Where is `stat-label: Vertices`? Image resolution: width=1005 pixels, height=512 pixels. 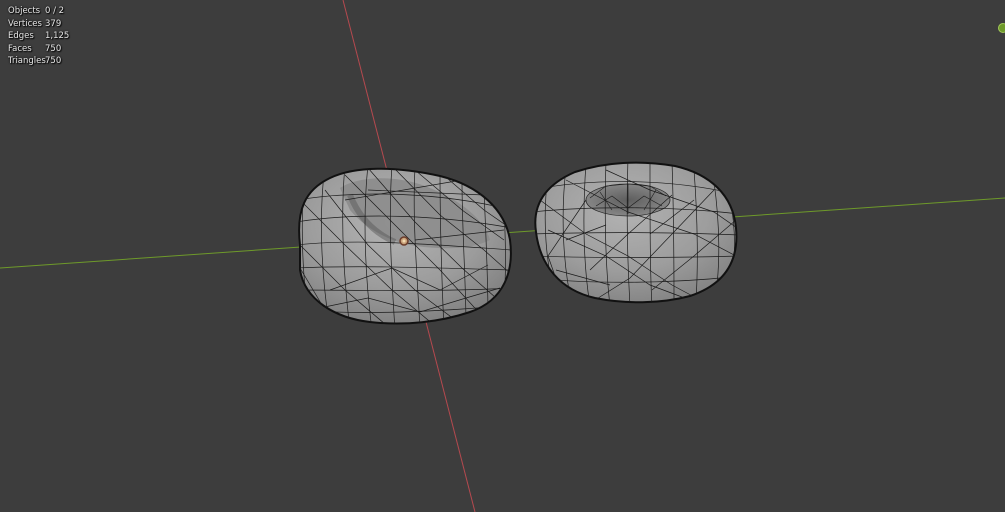
stat-label: Vertices is located at coordinates (25, 23).